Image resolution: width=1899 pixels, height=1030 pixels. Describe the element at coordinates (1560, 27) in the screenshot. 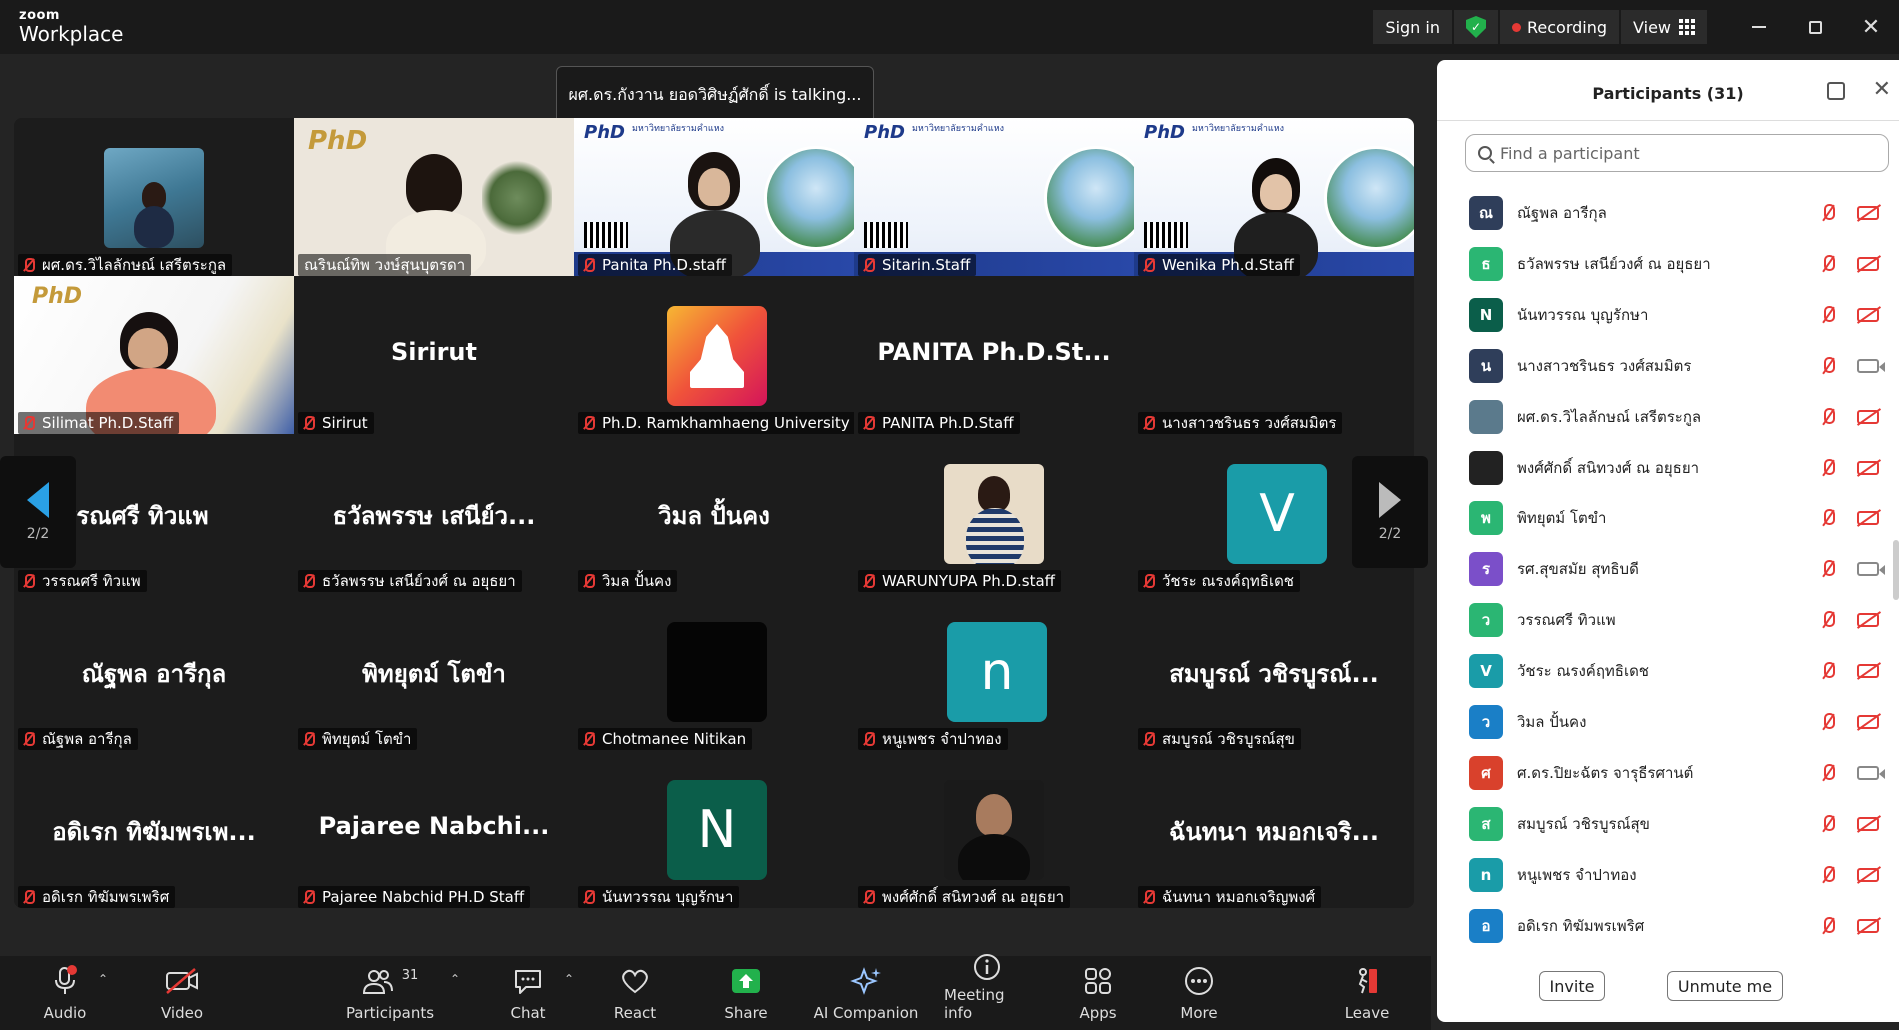

I see `recording-indicator: Recording` at that location.